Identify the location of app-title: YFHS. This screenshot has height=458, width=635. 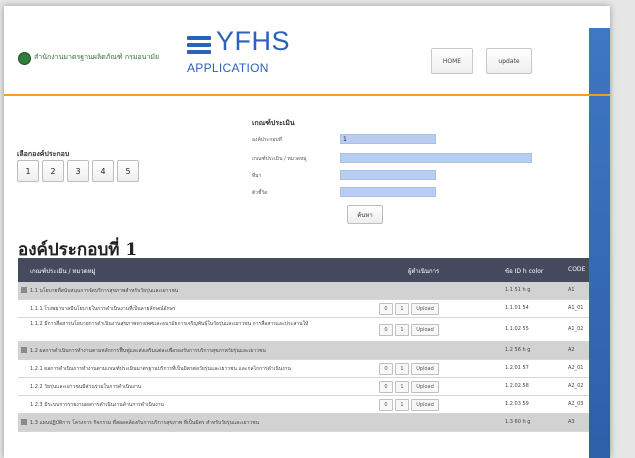
(253, 41).